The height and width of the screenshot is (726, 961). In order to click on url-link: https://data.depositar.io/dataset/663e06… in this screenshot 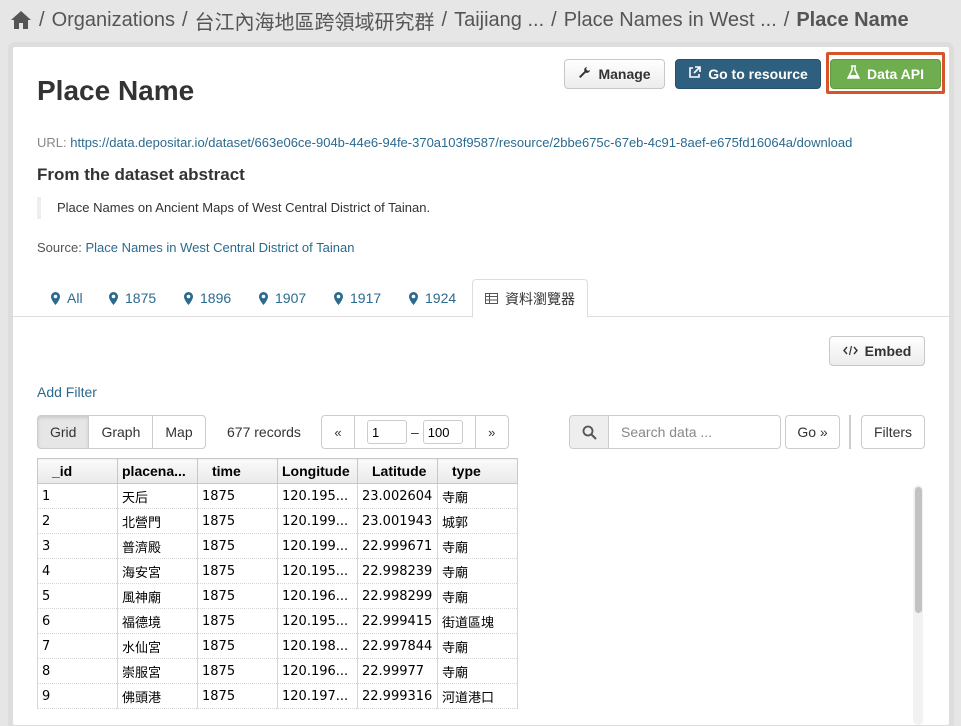, I will do `click(461, 142)`.